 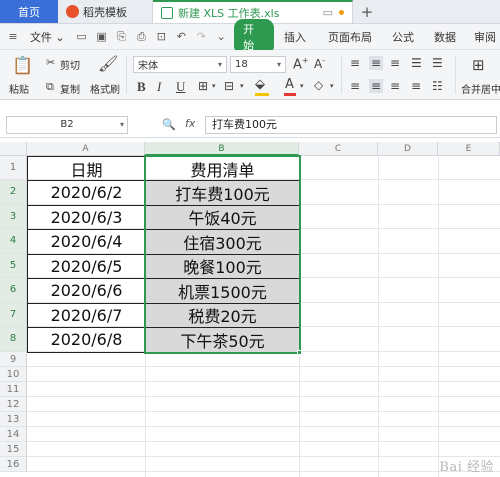 What do you see at coordinates (478, 65) in the screenshot?
I see `merge-center-icon: ⊞` at bounding box center [478, 65].